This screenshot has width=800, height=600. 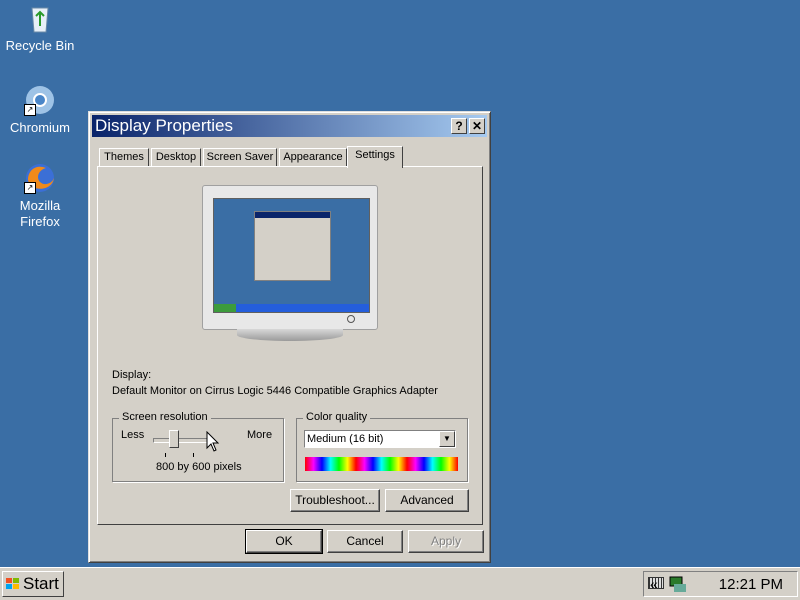 What do you see at coordinates (164, 125) in the screenshot?
I see `window-title: Display Properties` at bounding box center [164, 125].